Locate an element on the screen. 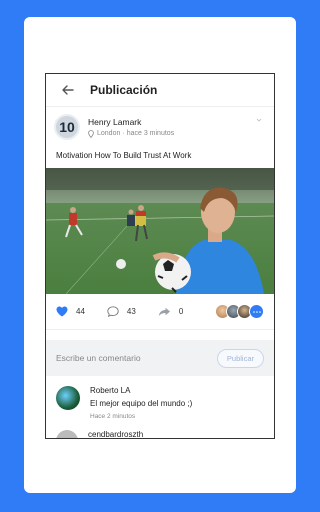  page-title: Publicación is located at coordinates (124, 90).